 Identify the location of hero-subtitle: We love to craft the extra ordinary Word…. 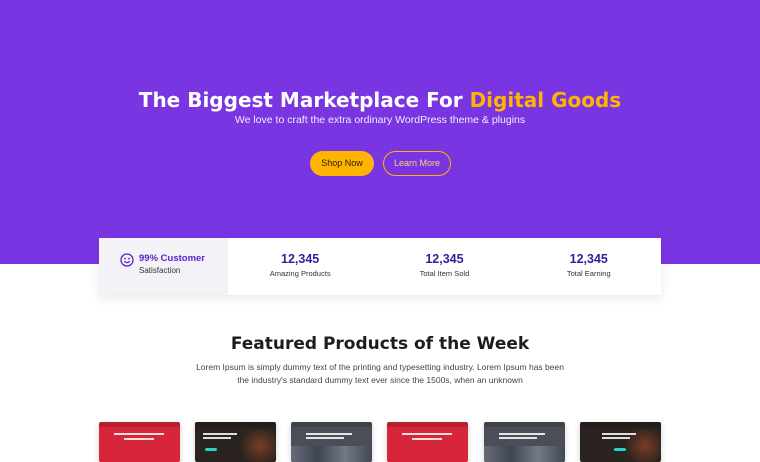
(380, 120).